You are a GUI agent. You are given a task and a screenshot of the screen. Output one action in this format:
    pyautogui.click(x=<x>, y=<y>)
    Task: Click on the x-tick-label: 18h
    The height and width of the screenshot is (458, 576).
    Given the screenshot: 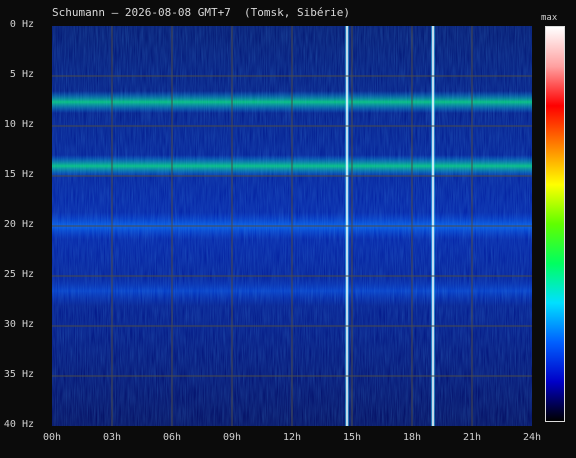 What is the action you would take?
    pyautogui.click(x=412, y=437)
    